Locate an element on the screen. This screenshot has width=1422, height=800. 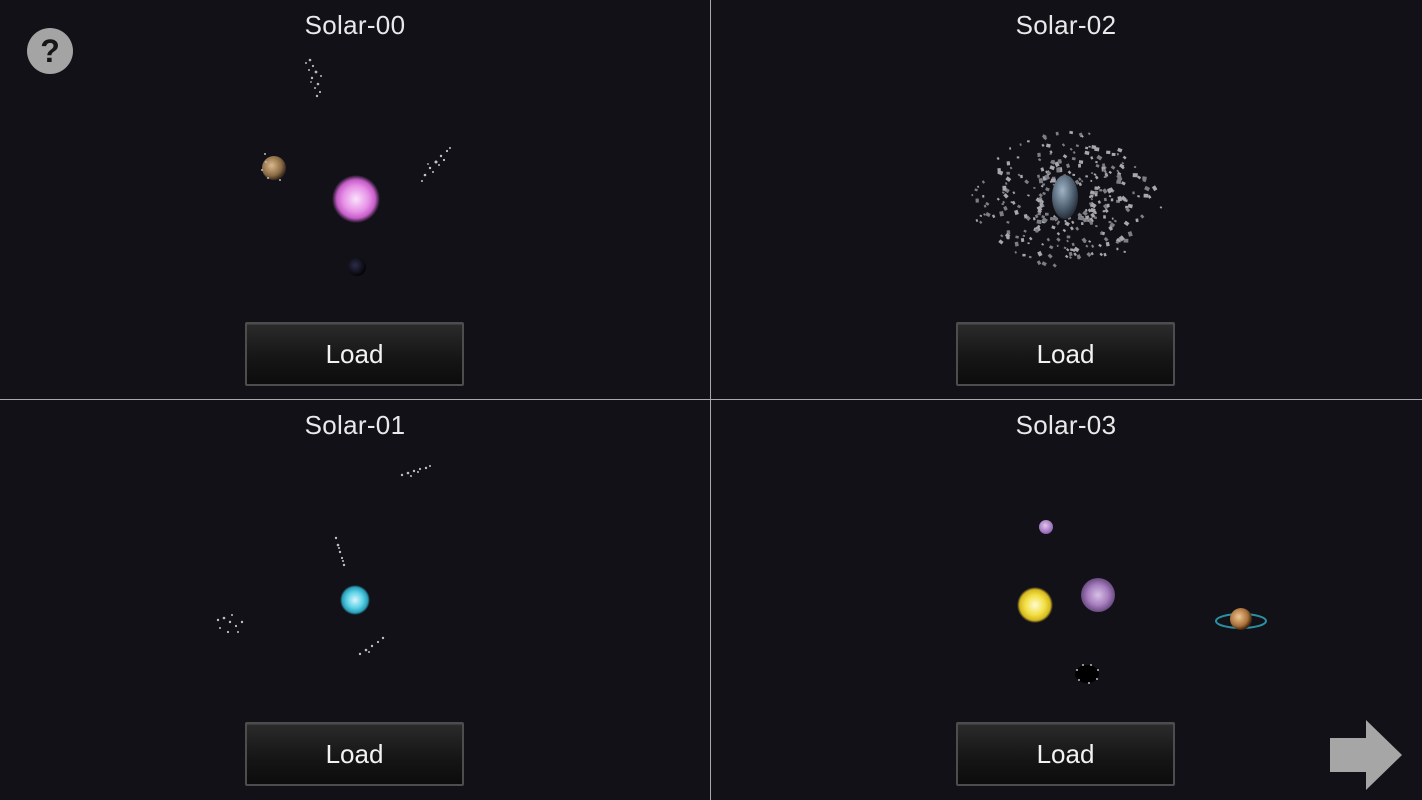
help-button: ? is located at coordinates (50, 51).